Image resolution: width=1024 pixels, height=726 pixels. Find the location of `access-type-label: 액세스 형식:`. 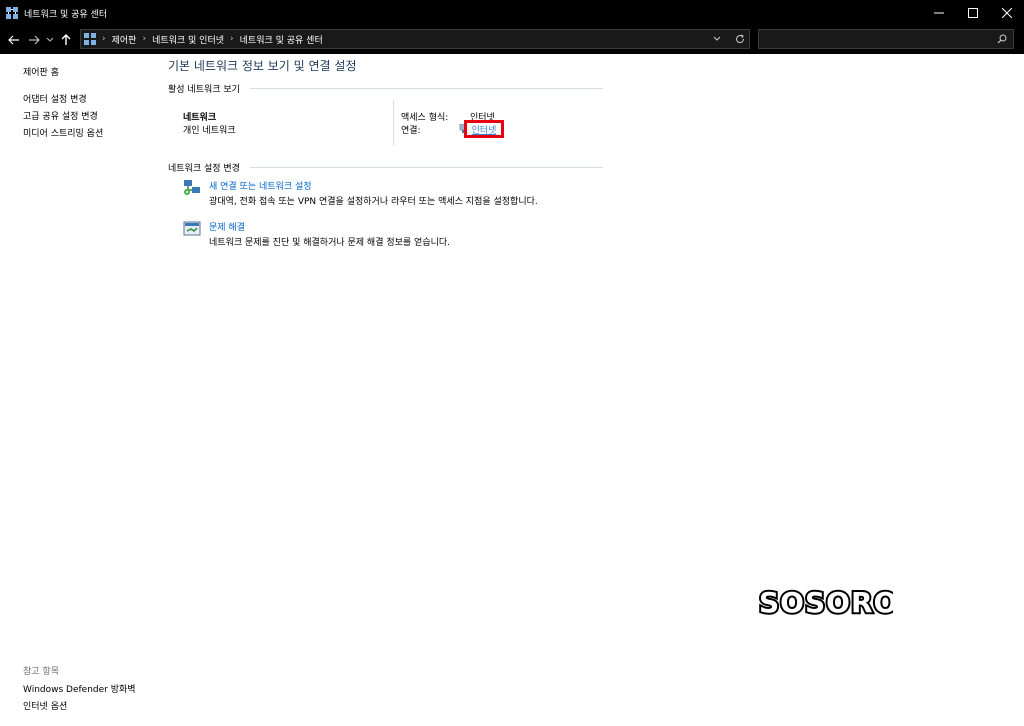

access-type-label: 액세스 형식: is located at coordinates (425, 118).